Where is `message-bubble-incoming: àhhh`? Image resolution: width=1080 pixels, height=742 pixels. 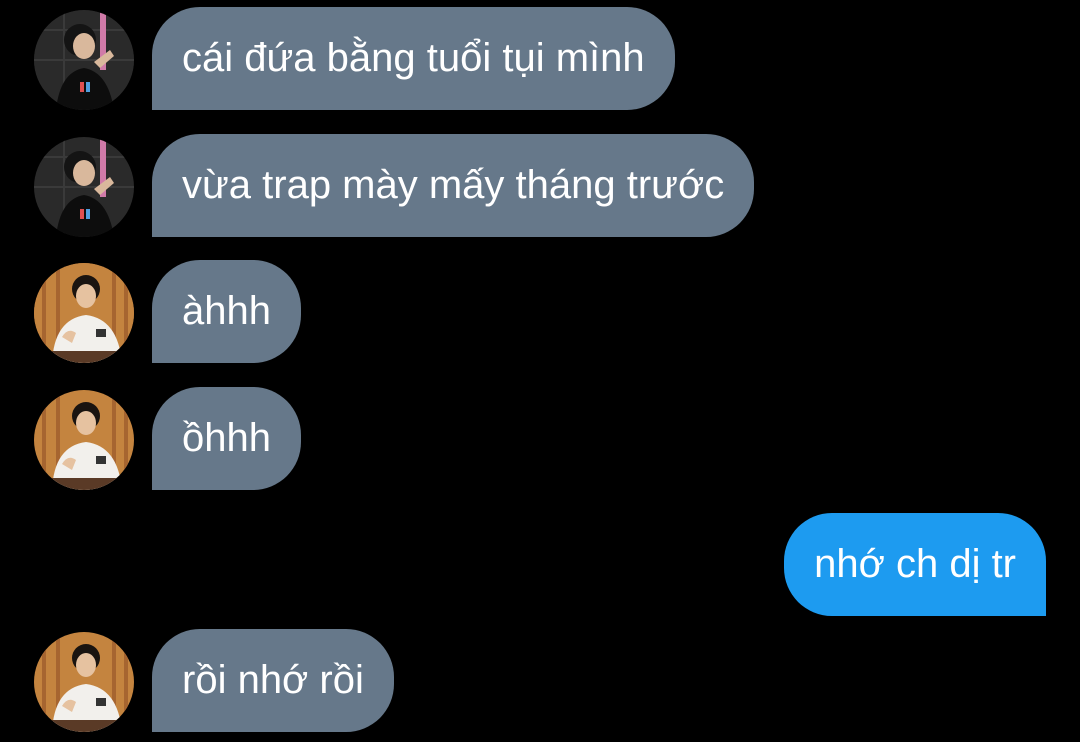
message-bubble-incoming: àhhh is located at coordinates (226, 311).